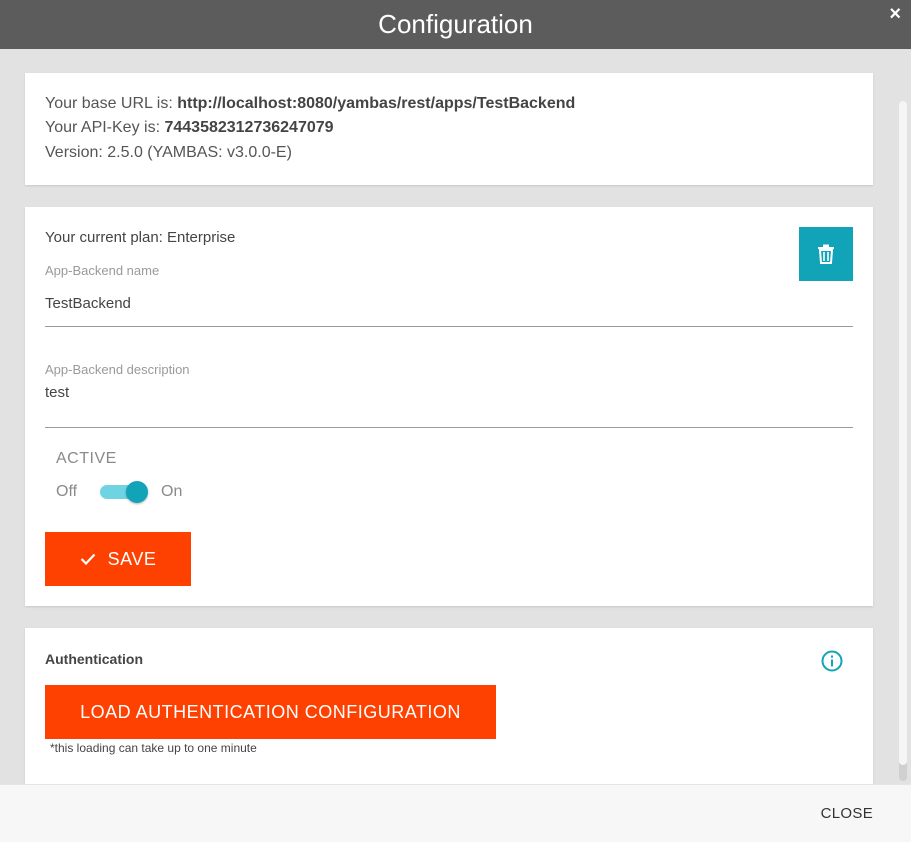 This screenshot has width=911, height=842. Describe the element at coordinates (105, 127) in the screenshot. I see `api-key-label: Your API-Key is:` at that location.